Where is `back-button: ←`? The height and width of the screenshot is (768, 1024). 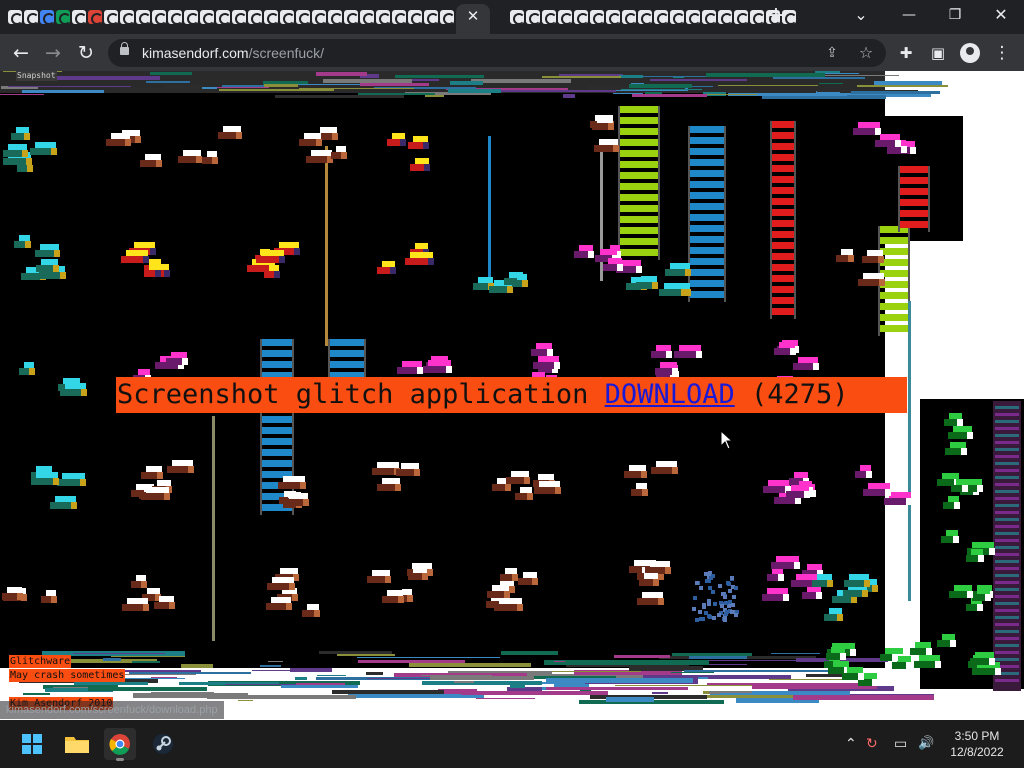
back-button: ← is located at coordinates (21, 53).